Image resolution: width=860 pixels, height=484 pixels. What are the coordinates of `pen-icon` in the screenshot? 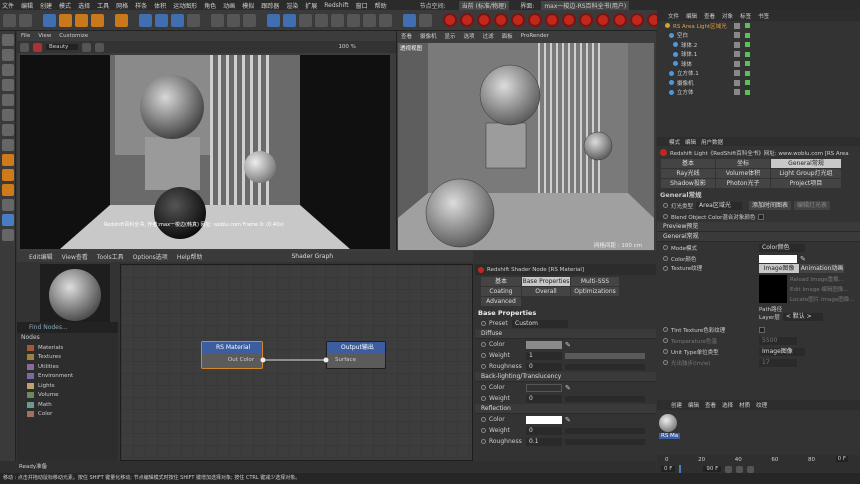 It's located at (289, 20).